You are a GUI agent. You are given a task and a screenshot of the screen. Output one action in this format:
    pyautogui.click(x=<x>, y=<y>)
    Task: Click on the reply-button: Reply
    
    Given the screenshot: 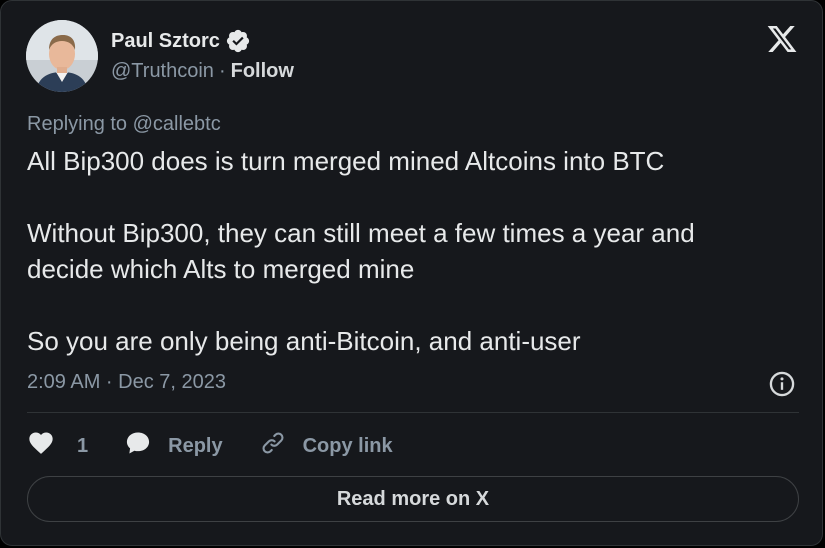 What is the action you would take?
    pyautogui.click(x=173, y=446)
    